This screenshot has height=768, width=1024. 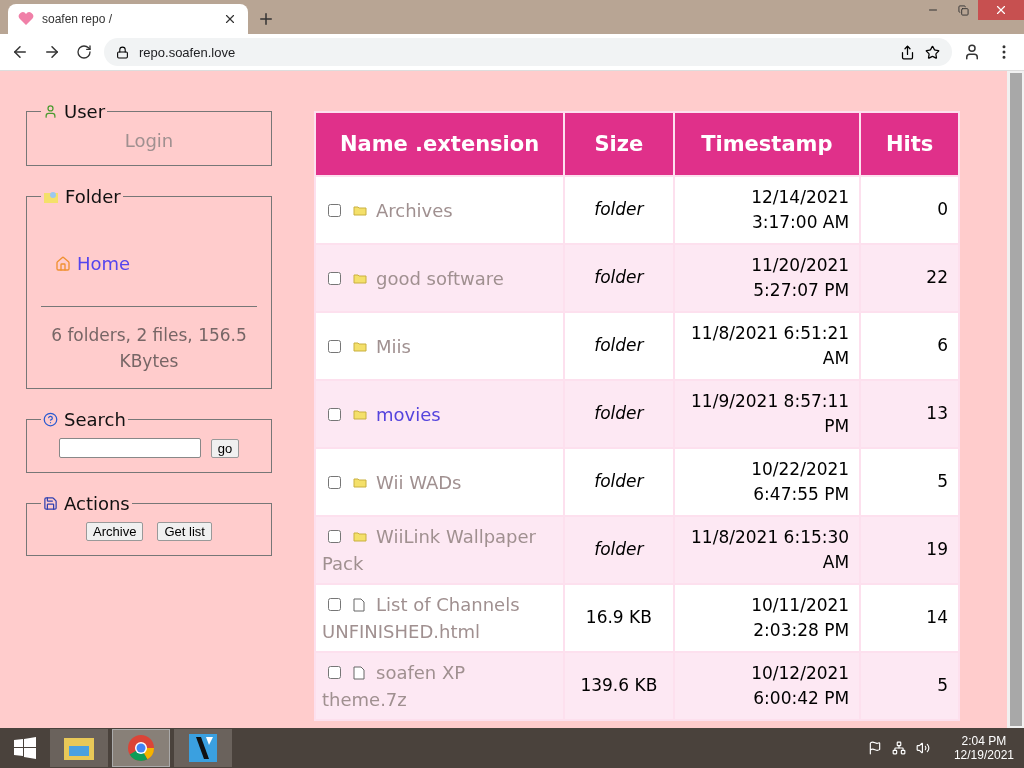 I want to click on panel-title: Actions, so click(x=97, y=503).